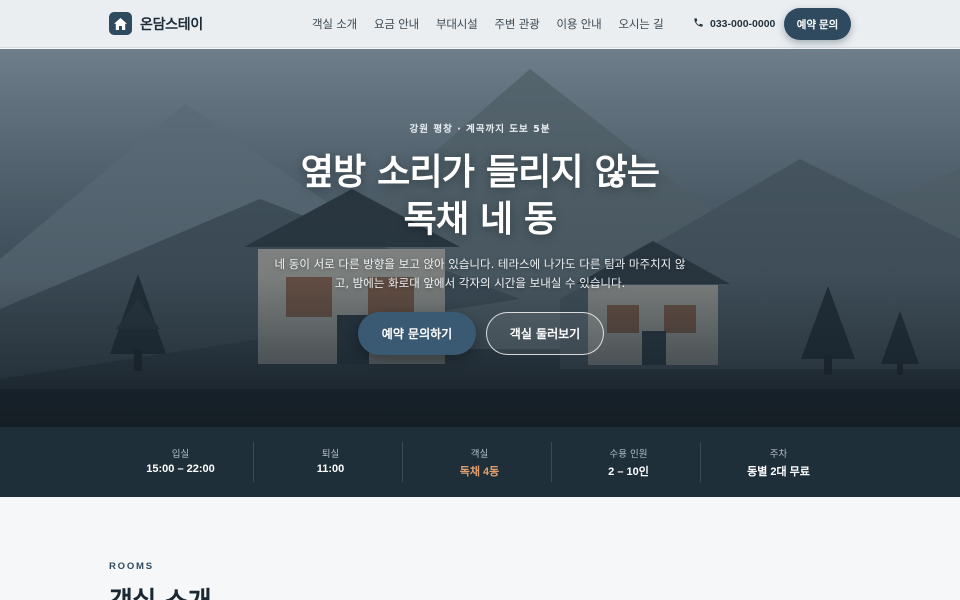 This screenshot has width=960, height=600. I want to click on info-label: 주차, so click(778, 454).